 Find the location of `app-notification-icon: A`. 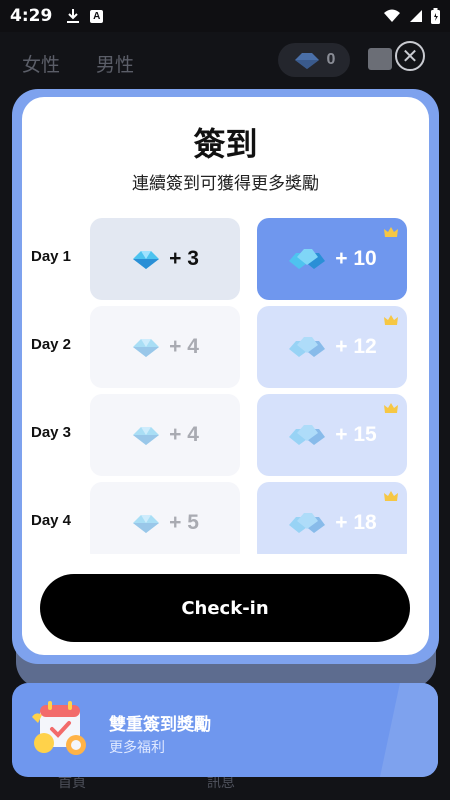

app-notification-icon: A is located at coordinates (97, 16).